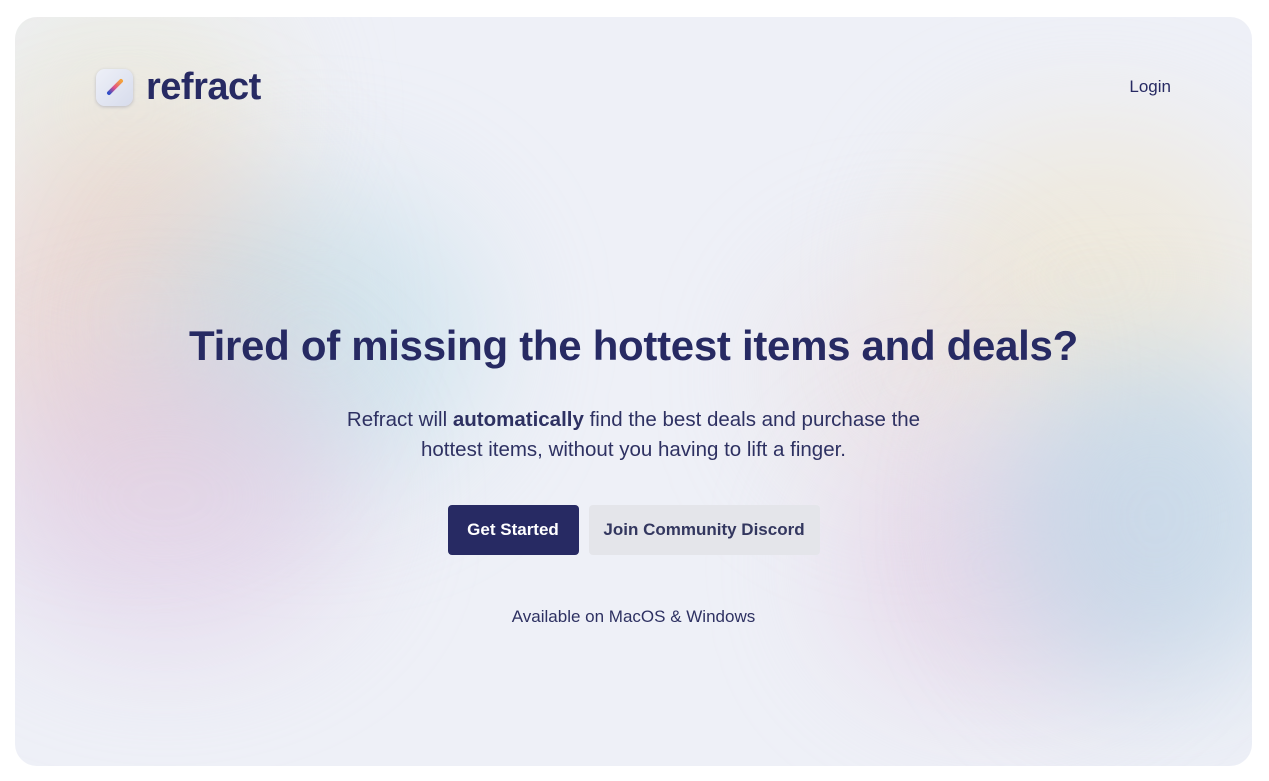 The width and height of the screenshot is (1269, 781). What do you see at coordinates (704, 530) in the screenshot?
I see `join-discord-button: Join Community Discord` at bounding box center [704, 530].